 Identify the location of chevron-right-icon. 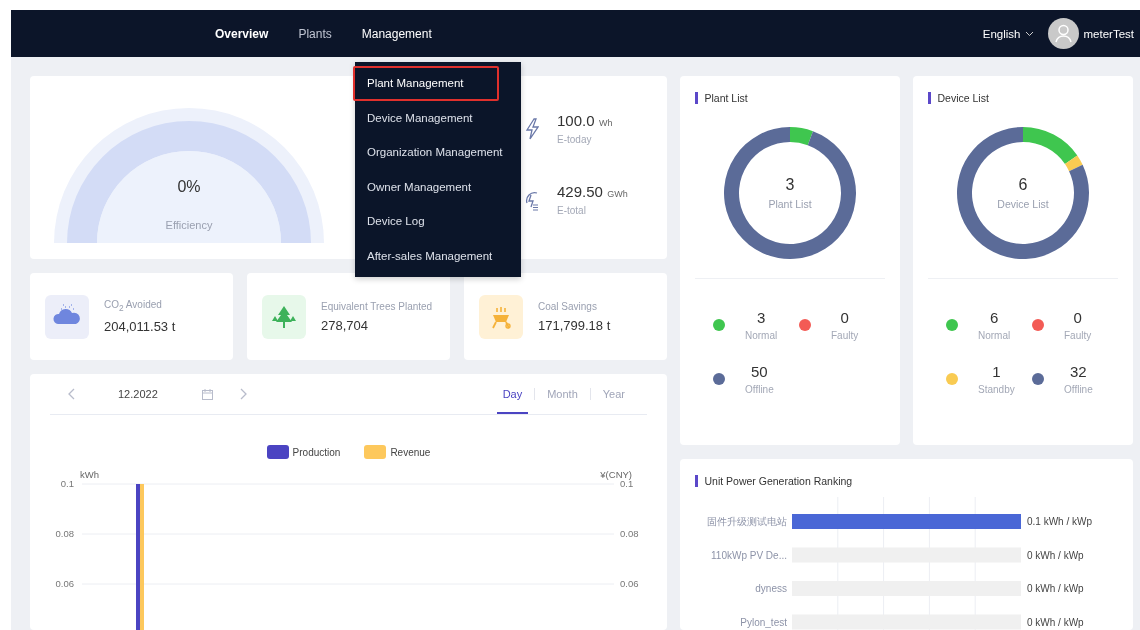
(243, 394).